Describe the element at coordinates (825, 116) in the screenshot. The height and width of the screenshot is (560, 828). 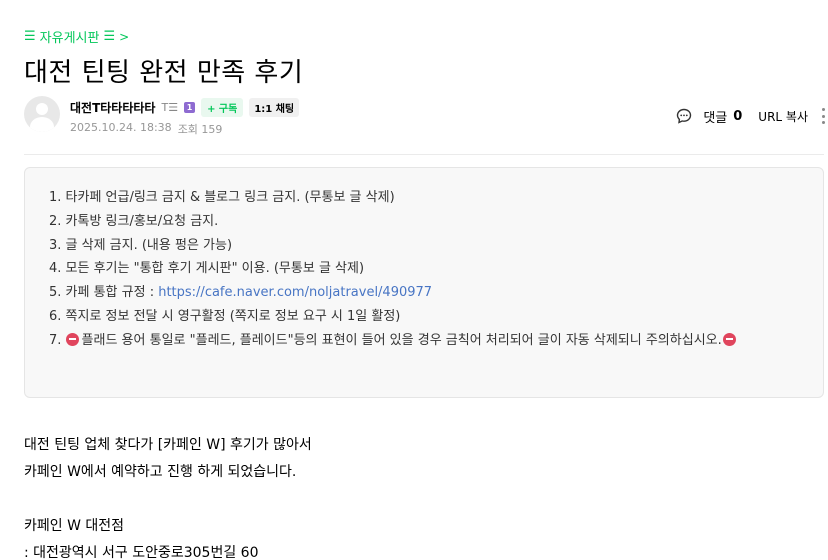
I see `more-options-icon` at that location.